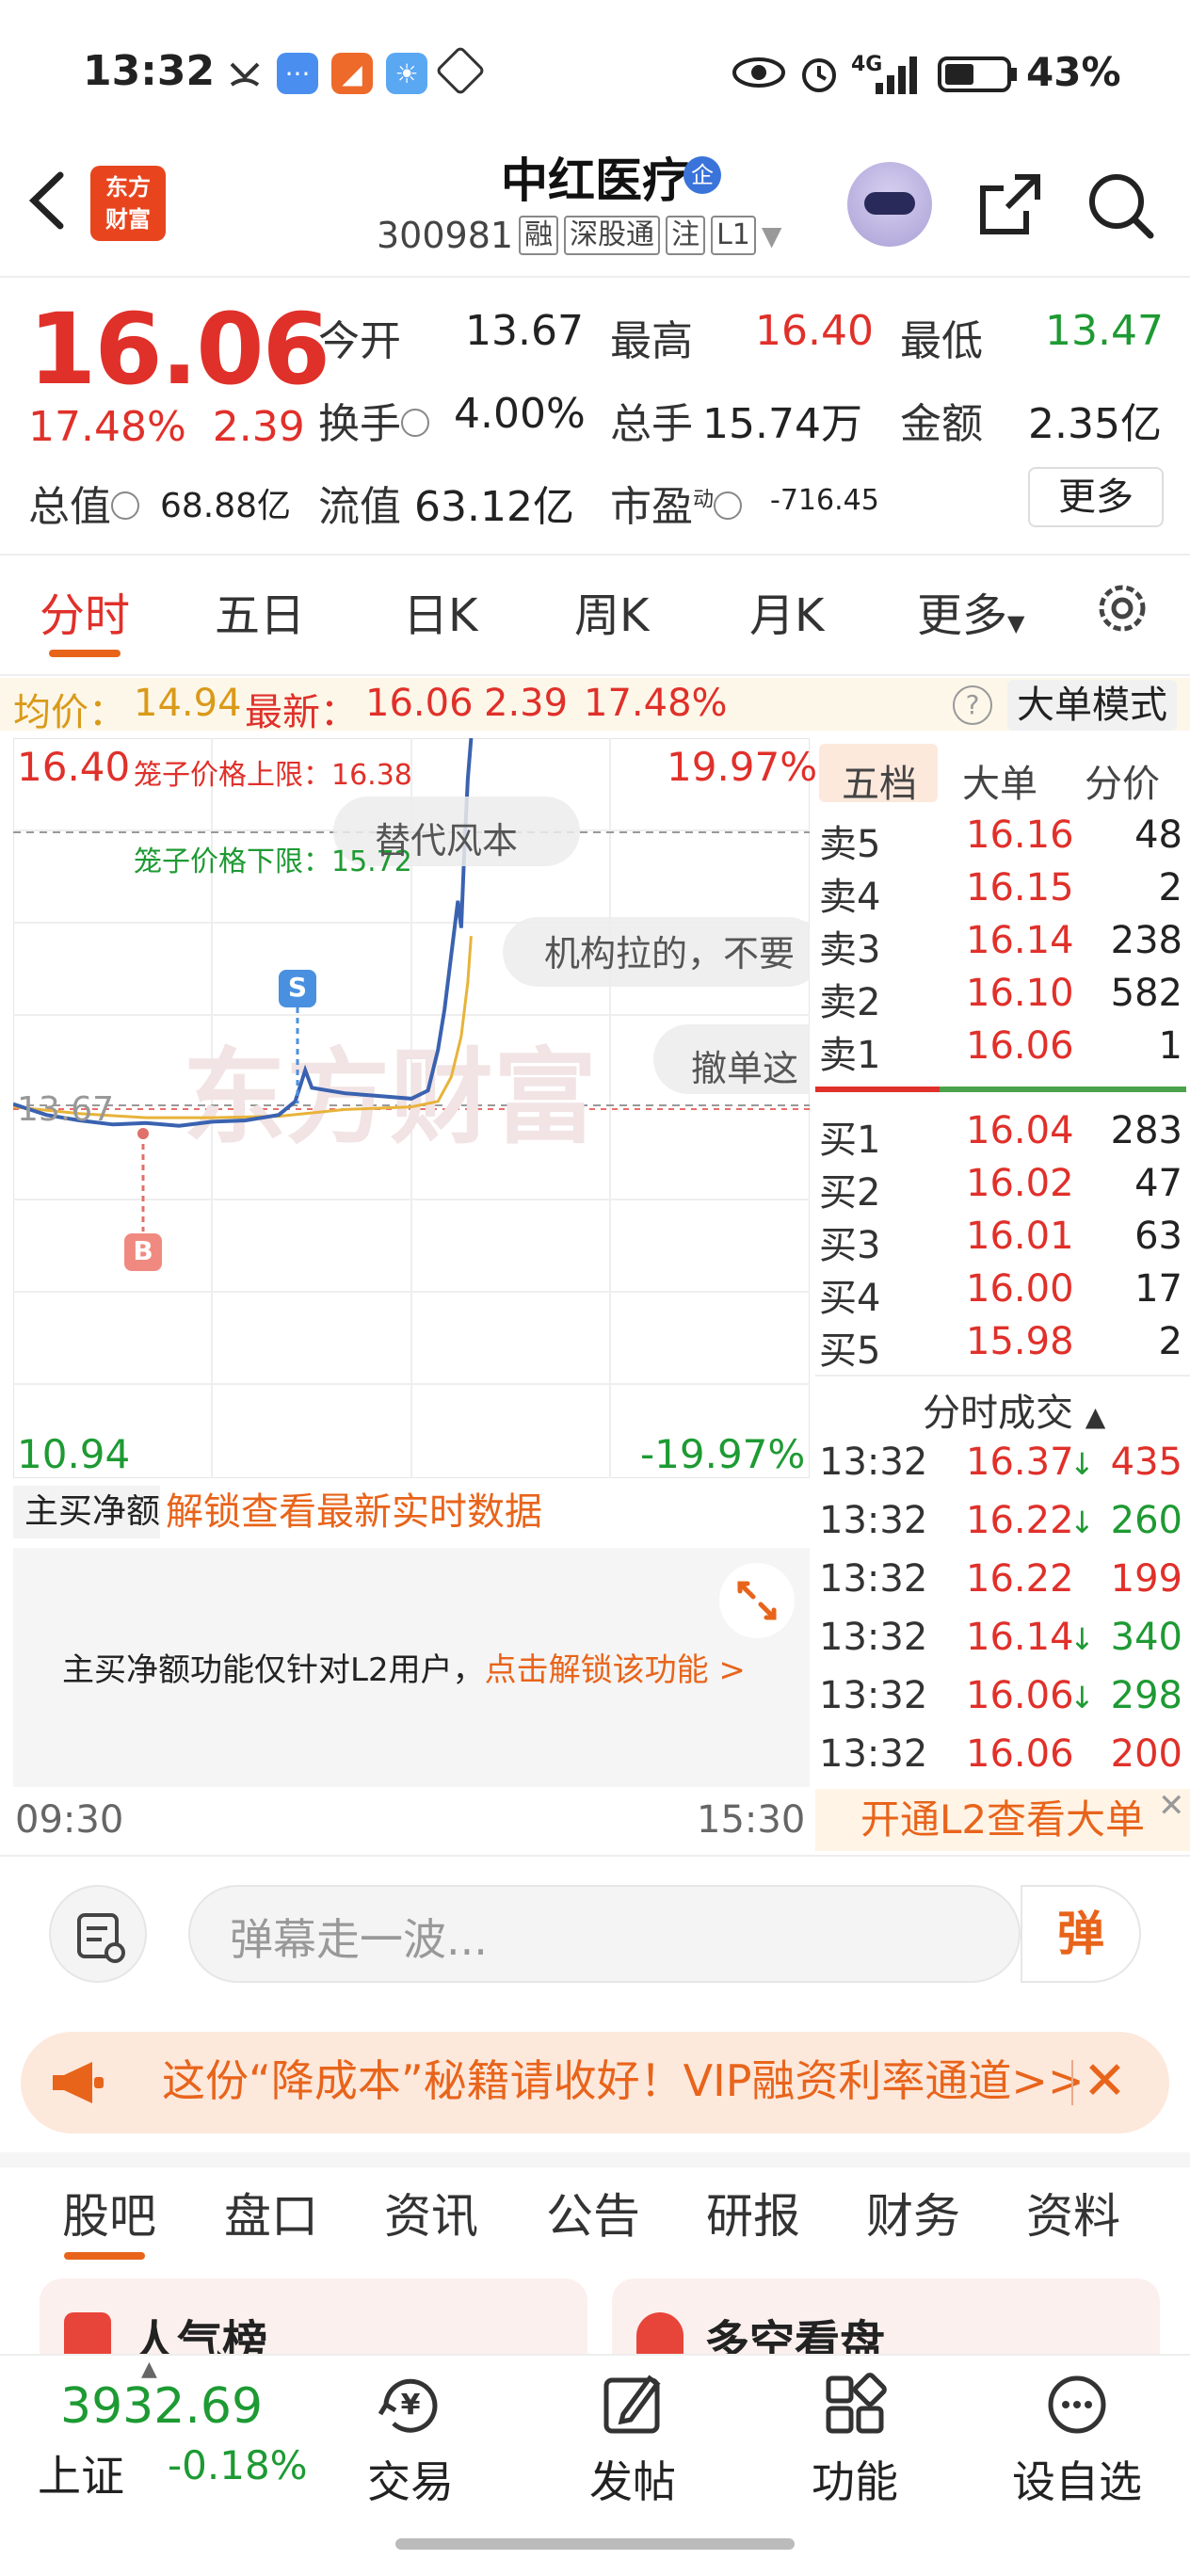  I want to click on tab-weekly-k: 周K, so click(611, 611).